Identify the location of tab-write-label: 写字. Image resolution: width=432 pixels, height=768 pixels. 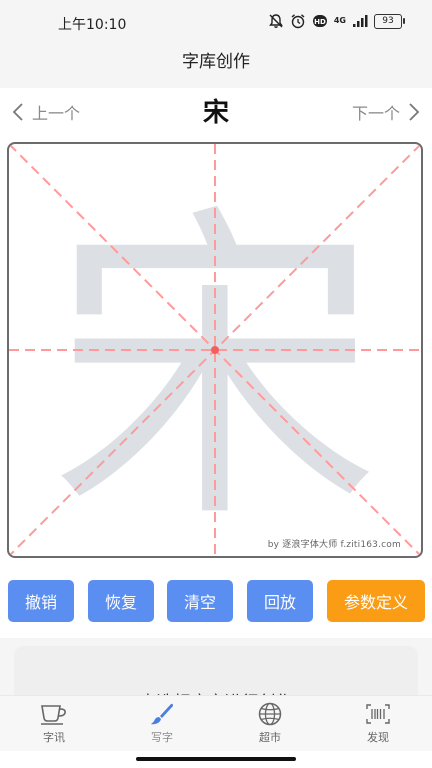
(162, 737).